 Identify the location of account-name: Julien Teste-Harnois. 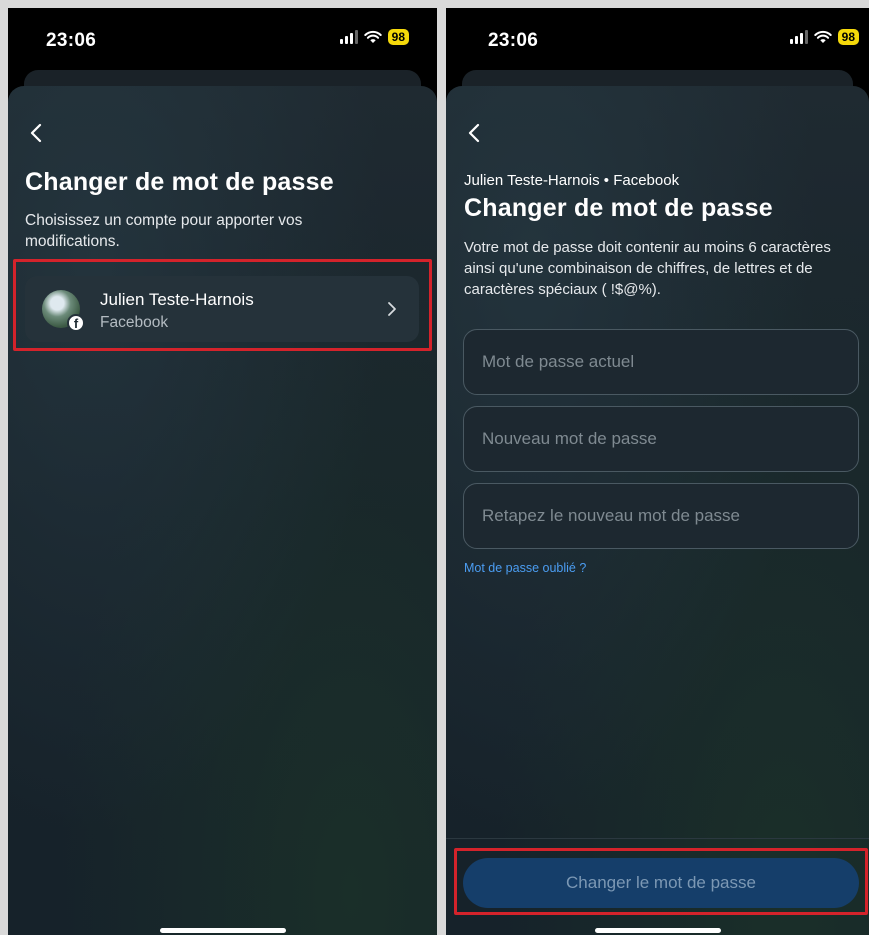
(177, 299).